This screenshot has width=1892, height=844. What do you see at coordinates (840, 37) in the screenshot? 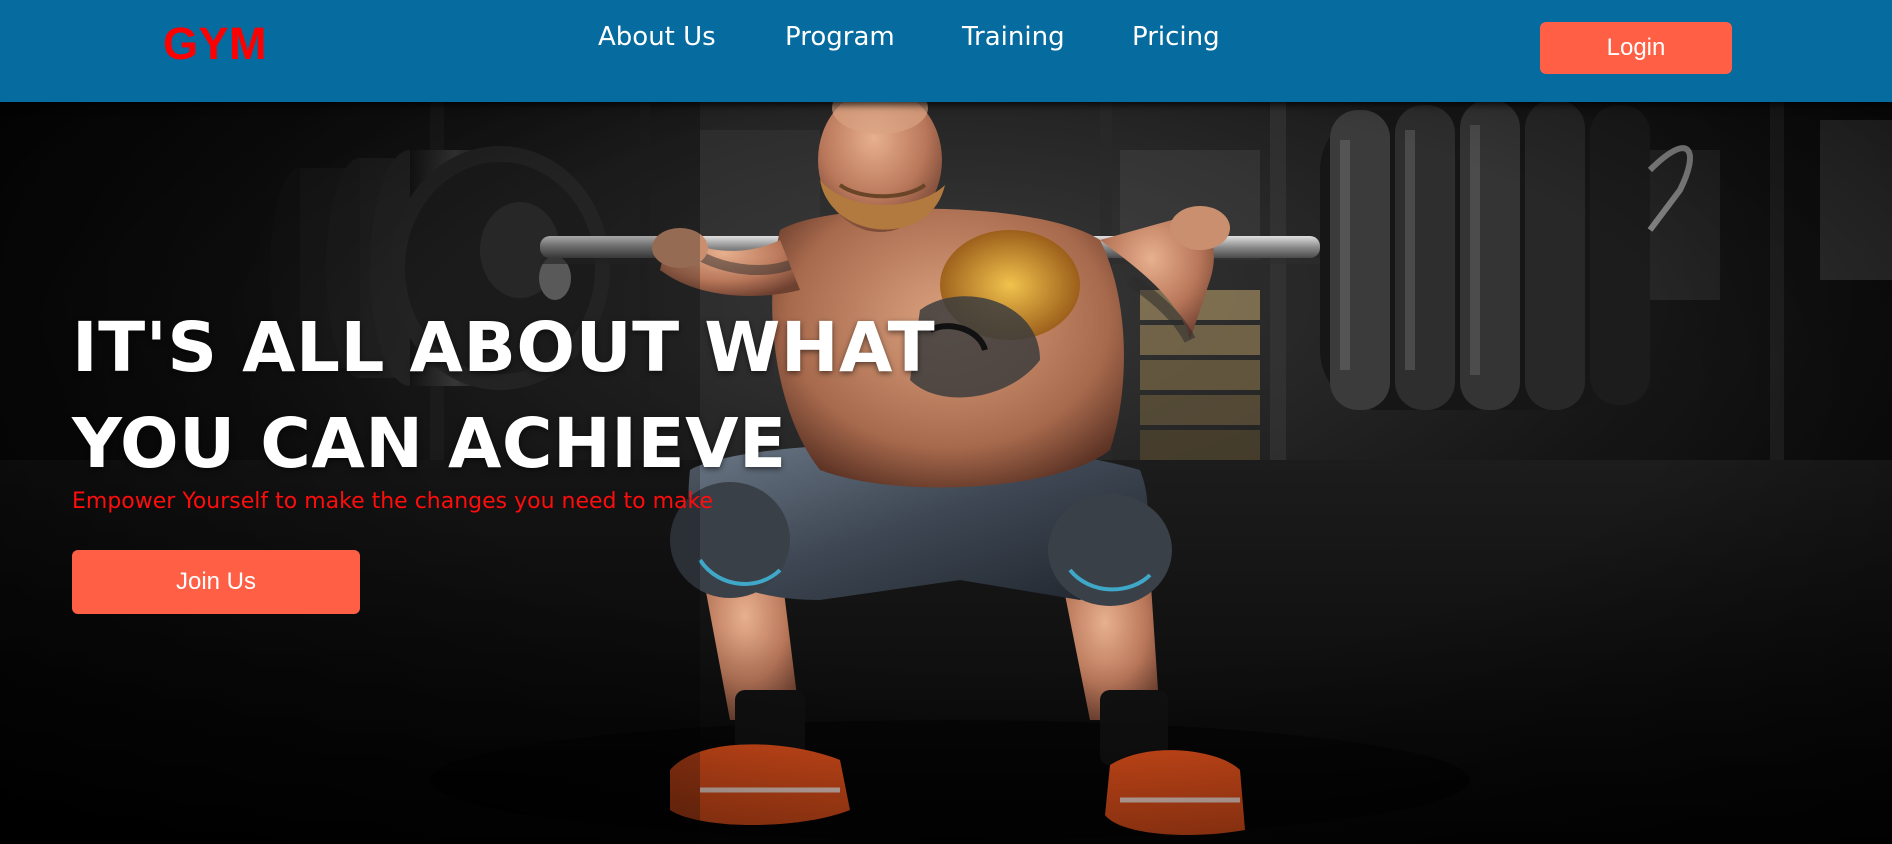
I see `nav-link-program: Program` at bounding box center [840, 37].